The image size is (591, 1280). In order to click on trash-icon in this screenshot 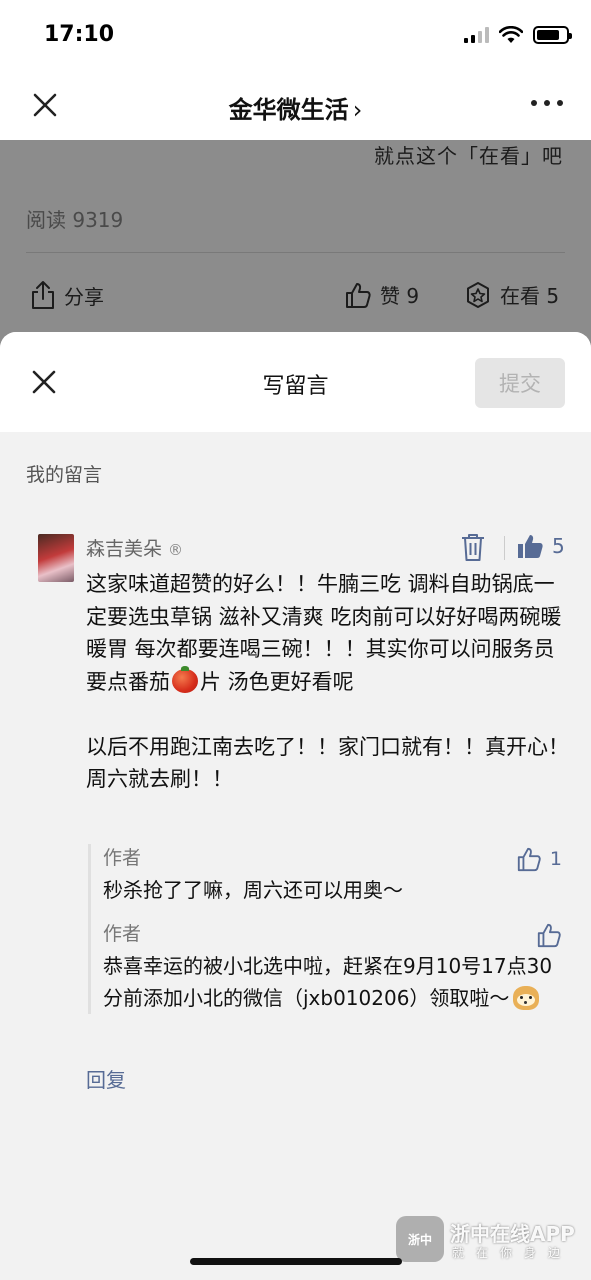, I will do `click(473, 547)`.